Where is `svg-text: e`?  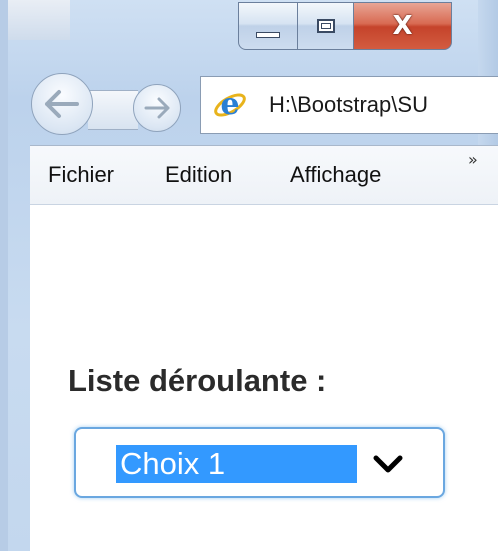
svg-text: e is located at coordinates (229, 105).